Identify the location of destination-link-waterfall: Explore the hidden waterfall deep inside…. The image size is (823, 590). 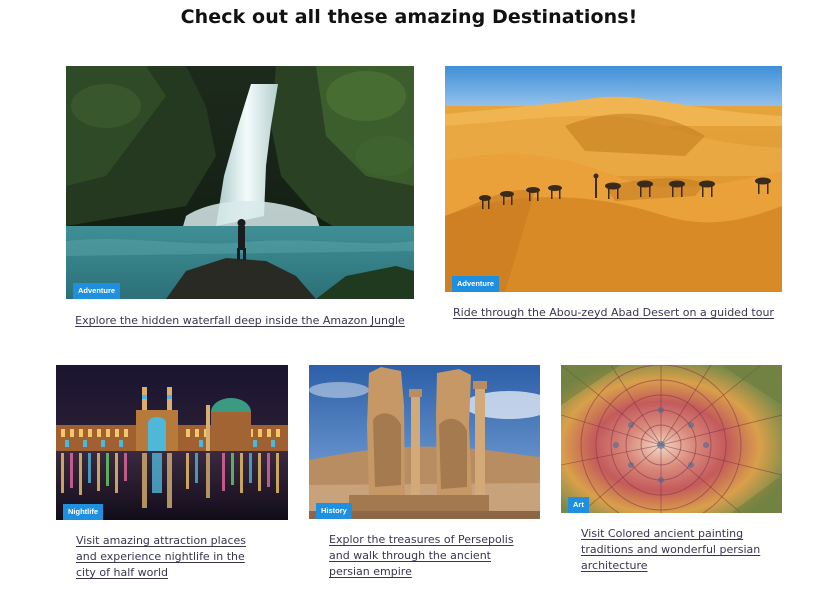
(240, 321).